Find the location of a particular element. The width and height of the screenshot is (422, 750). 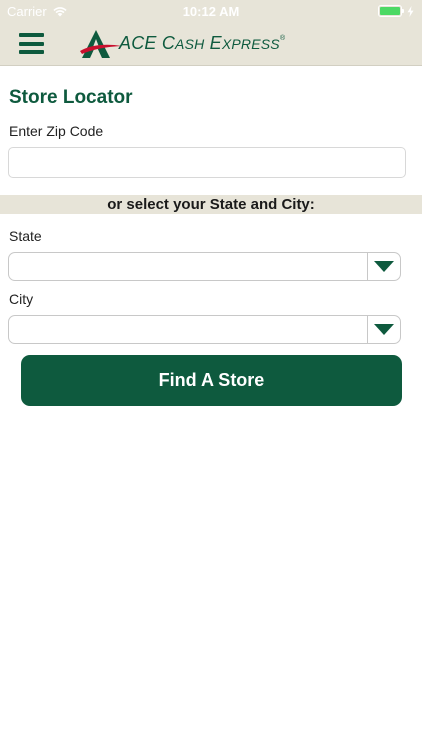

state-city-divider: or select your State and City: is located at coordinates (211, 204).